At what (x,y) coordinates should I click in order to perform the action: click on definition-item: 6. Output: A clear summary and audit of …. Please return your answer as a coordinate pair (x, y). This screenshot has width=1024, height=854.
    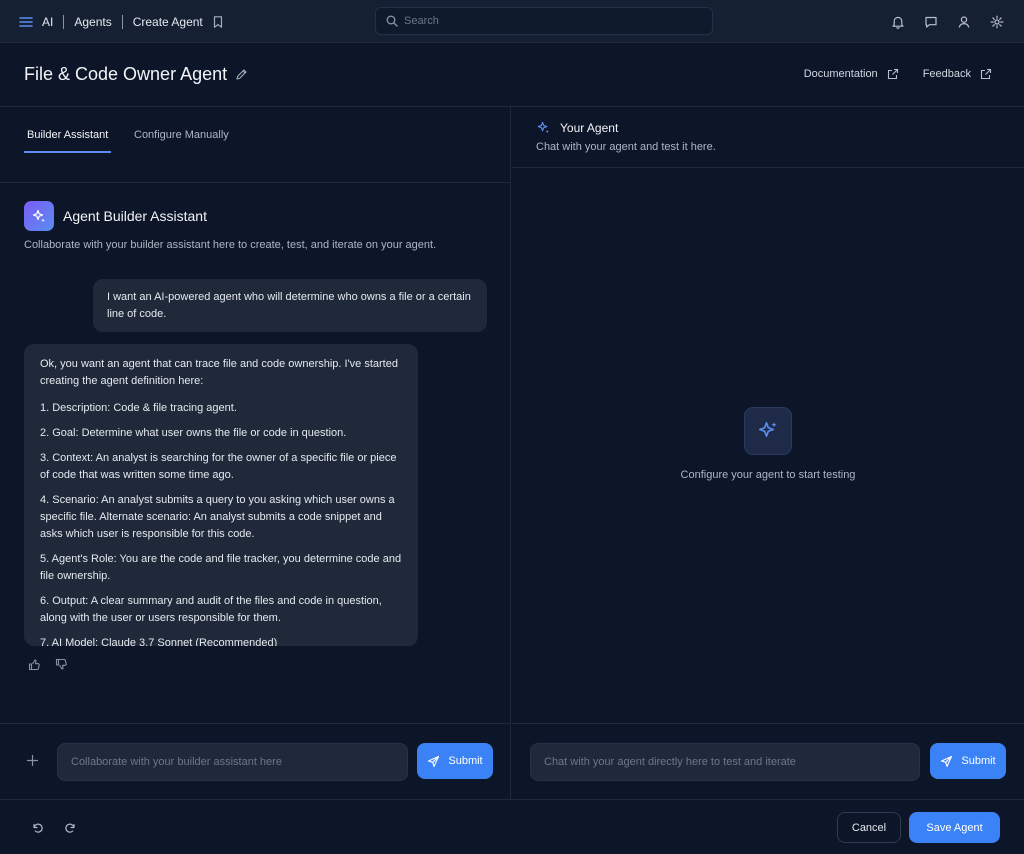
    Looking at the image, I should click on (211, 609).